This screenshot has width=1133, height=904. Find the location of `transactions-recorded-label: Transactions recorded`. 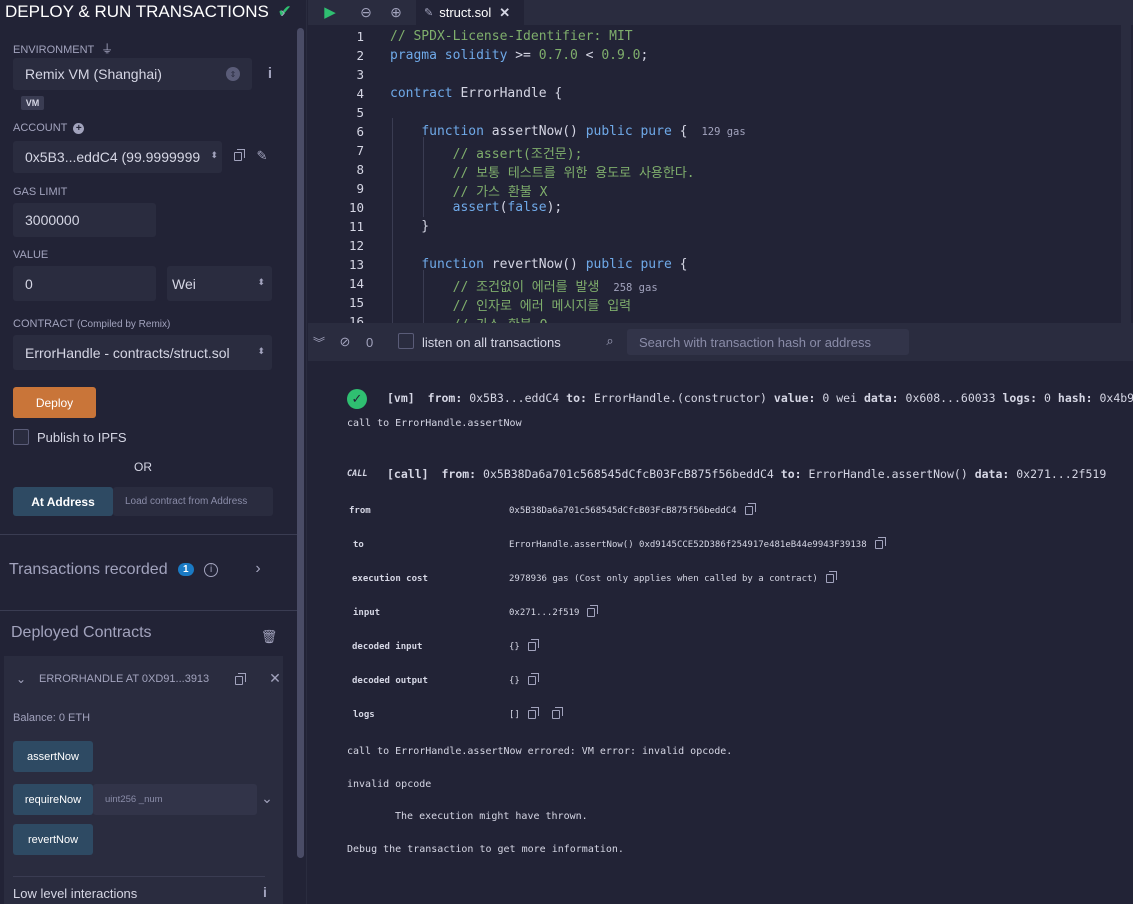

transactions-recorded-label: Transactions recorded is located at coordinates (88, 569).